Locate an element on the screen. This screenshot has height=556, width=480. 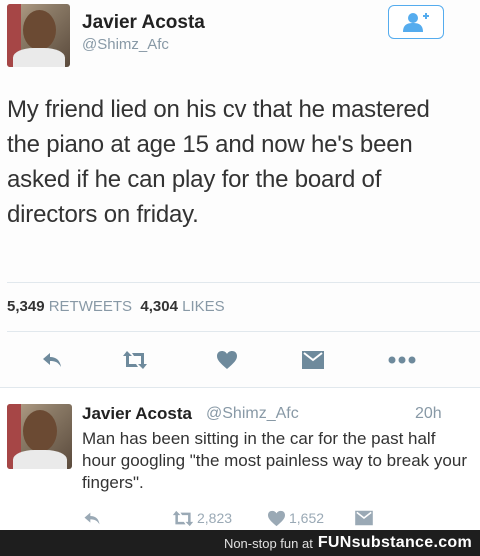
tweet-actions: 2,823 1,652 is located at coordinates (240, 518).